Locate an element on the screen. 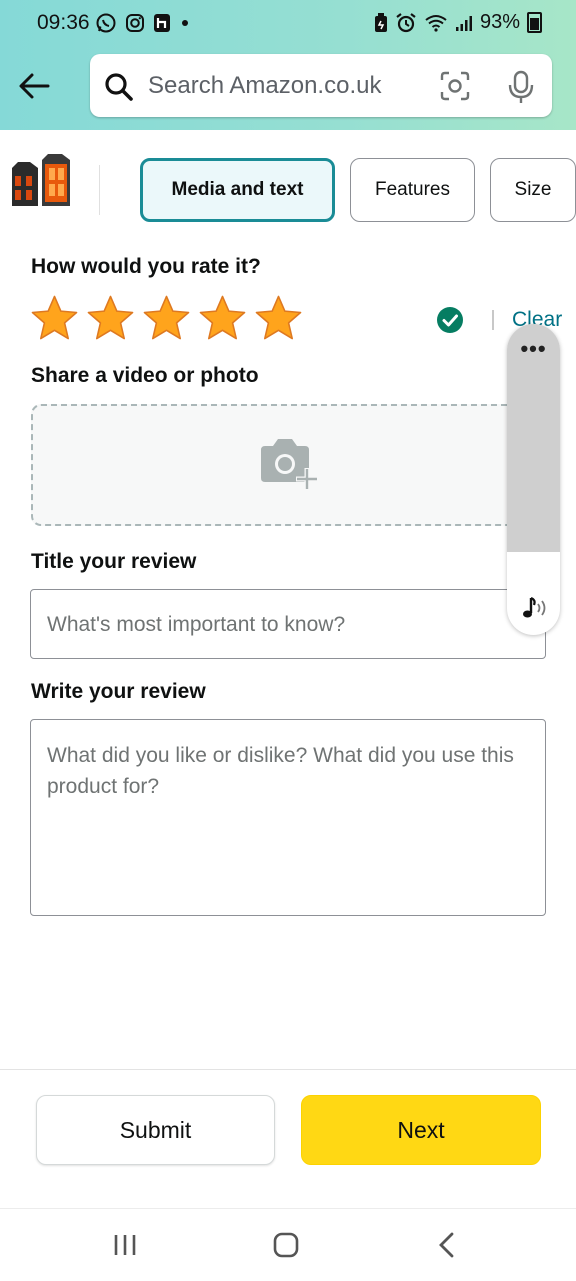 The width and height of the screenshot is (576, 1281). more-options-button: ••• is located at coordinates (533, 349).